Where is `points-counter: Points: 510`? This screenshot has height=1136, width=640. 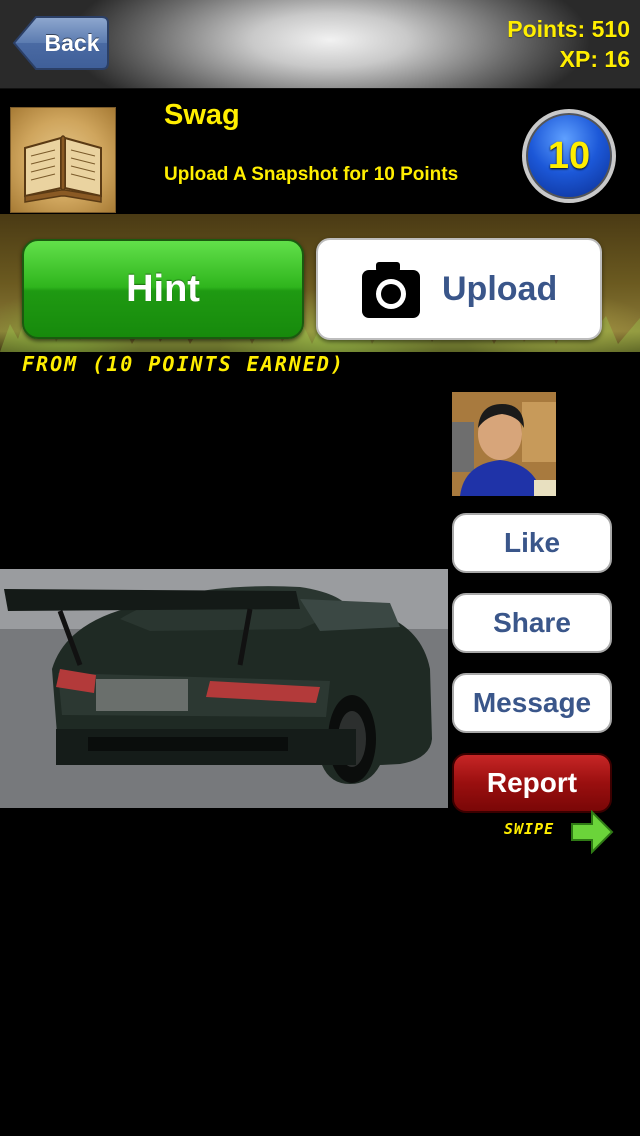 points-counter: Points: 510 is located at coordinates (568, 29).